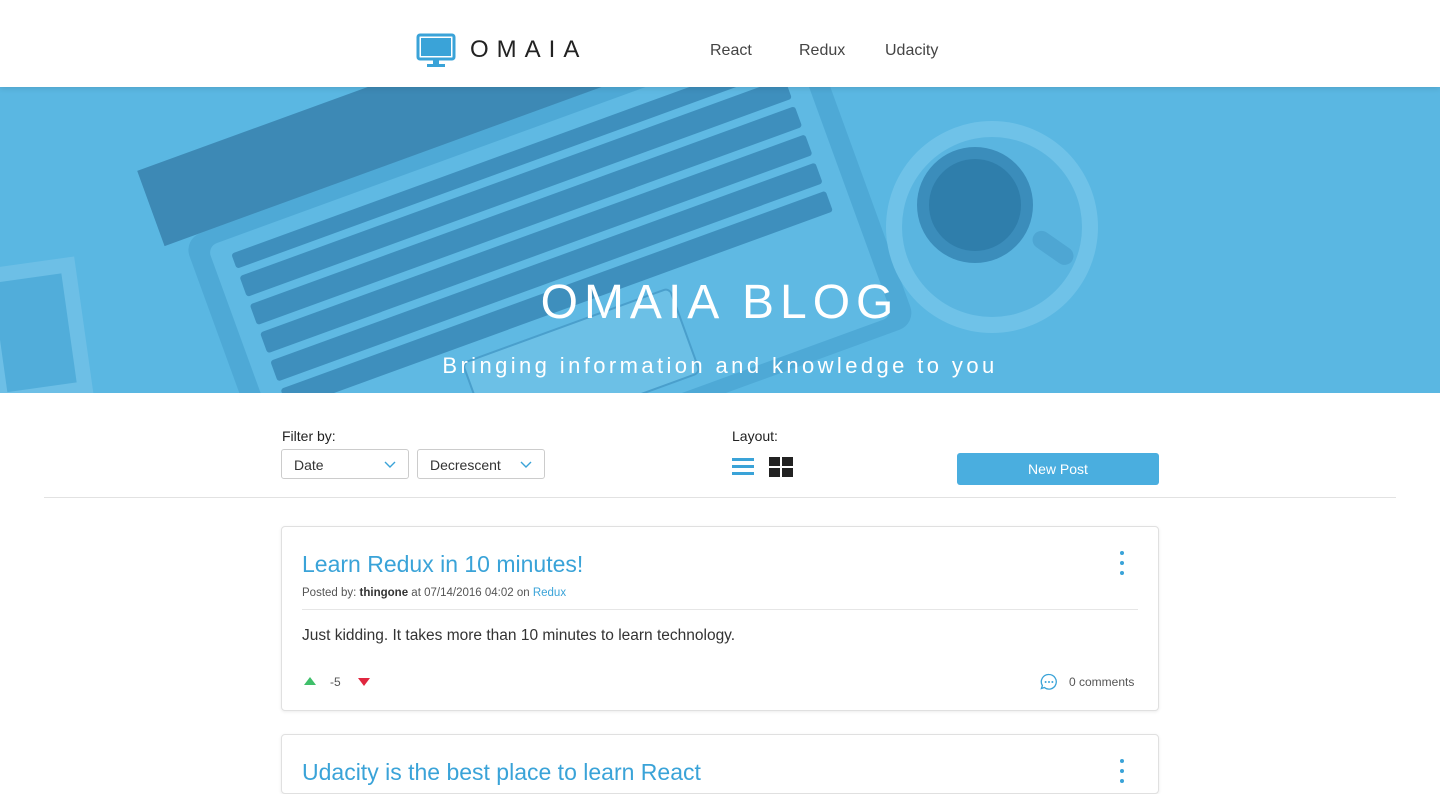 This screenshot has height=794, width=1440. I want to click on sort-order-select: Decrescent, so click(481, 464).